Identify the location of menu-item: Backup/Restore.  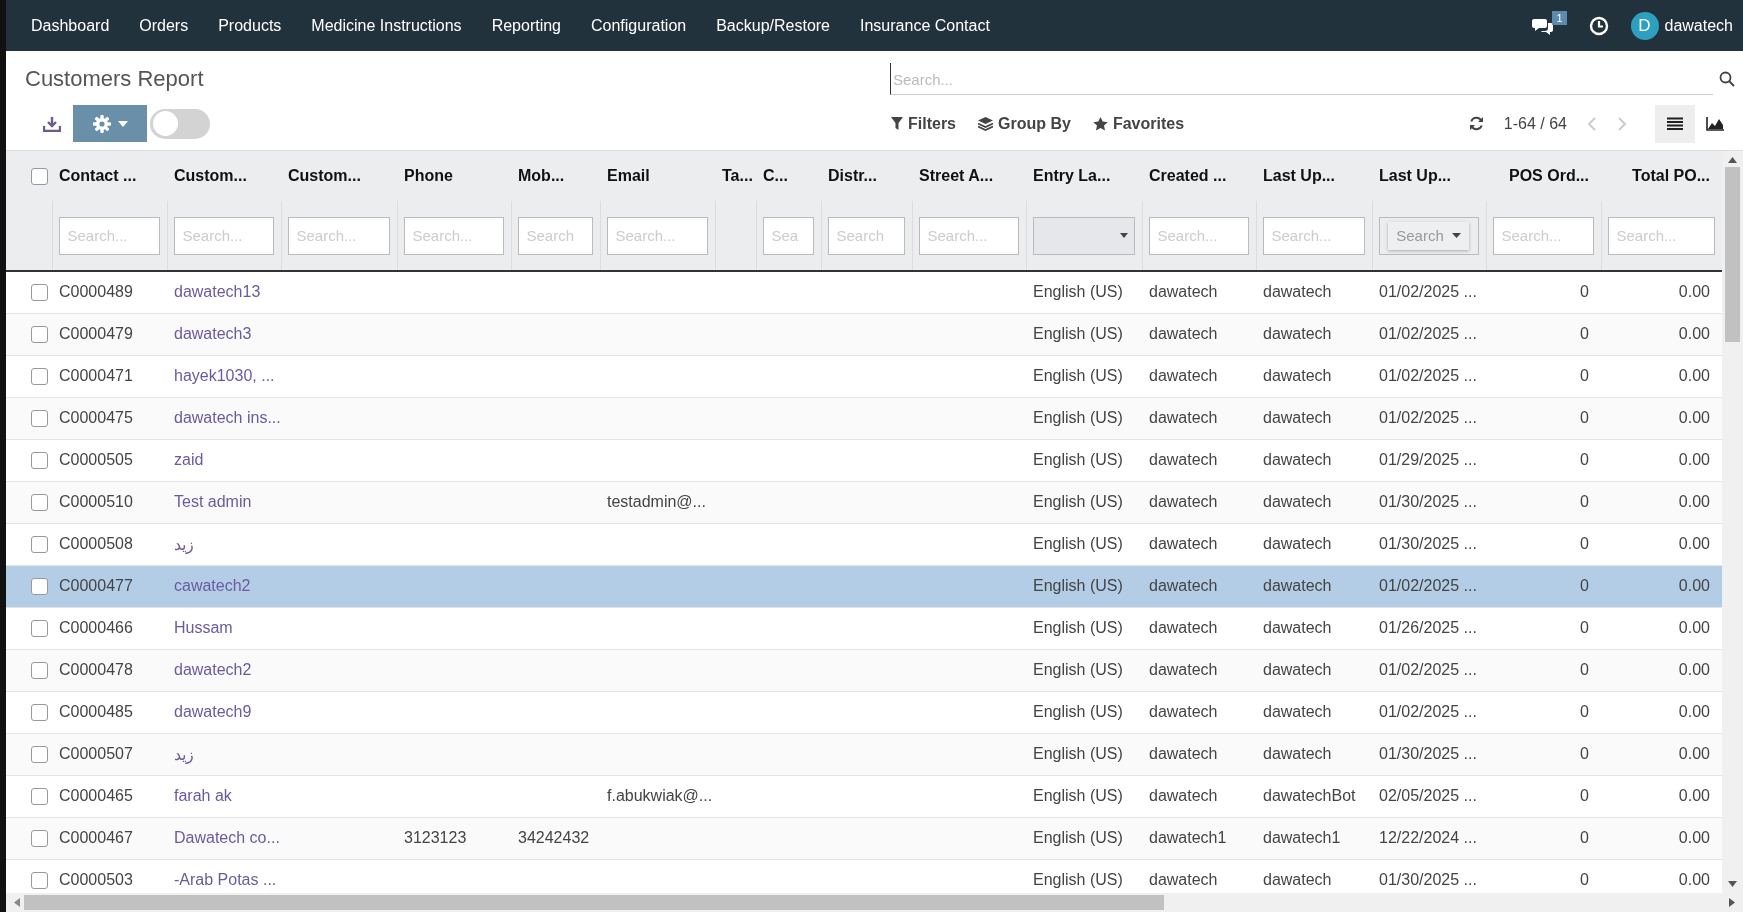
(773, 25).